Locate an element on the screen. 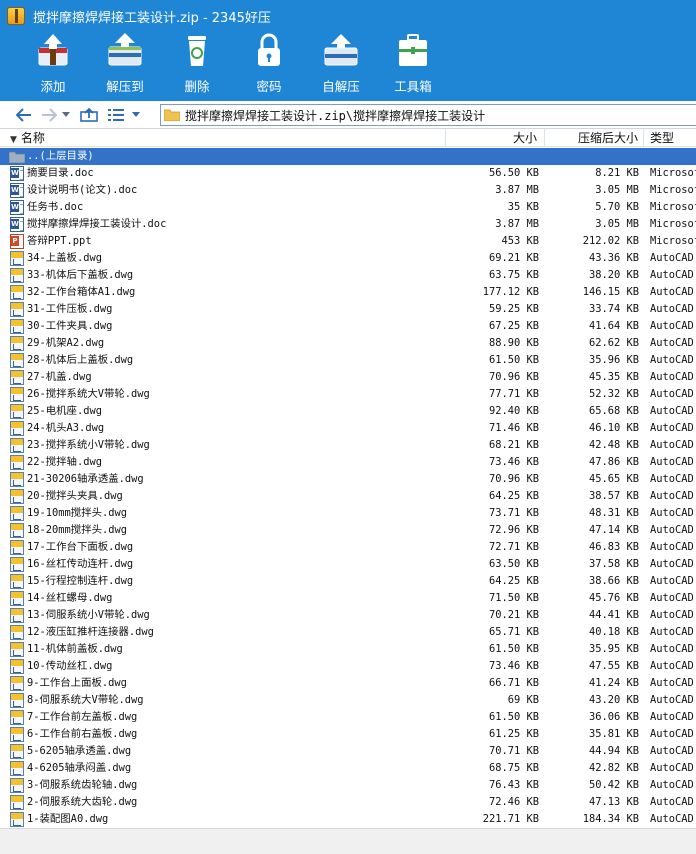 The image size is (696, 854). path-field: 搅拌摩擦焊焊接工装设计.zip\搅拌摩擦焊焊接工装设计 is located at coordinates (428, 115).